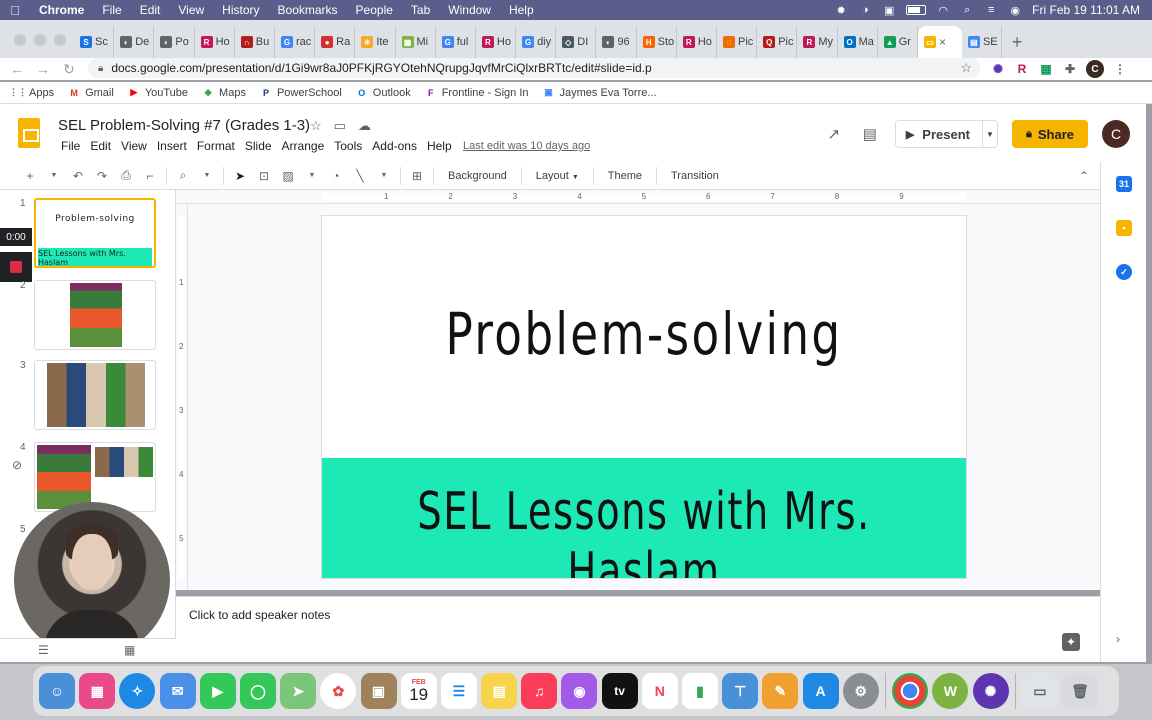 Image resolution: width=1152 pixels, height=720 pixels. What do you see at coordinates (1017, 42) in the screenshot?
I see `new-tab-button: +` at bounding box center [1017, 42].